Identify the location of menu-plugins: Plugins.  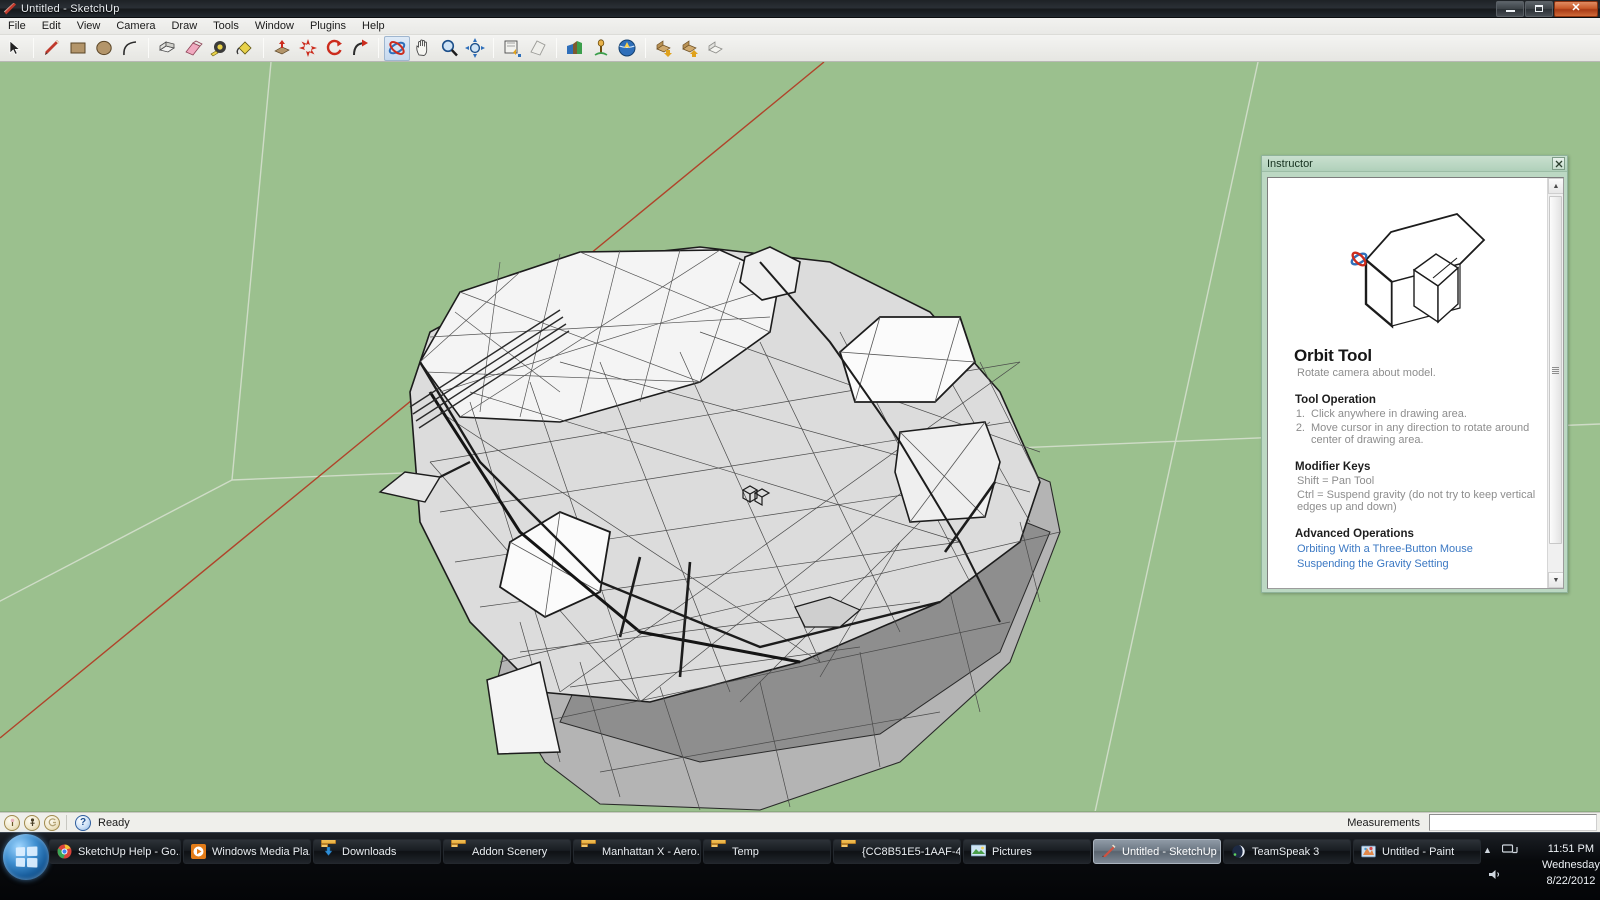
(328, 26).